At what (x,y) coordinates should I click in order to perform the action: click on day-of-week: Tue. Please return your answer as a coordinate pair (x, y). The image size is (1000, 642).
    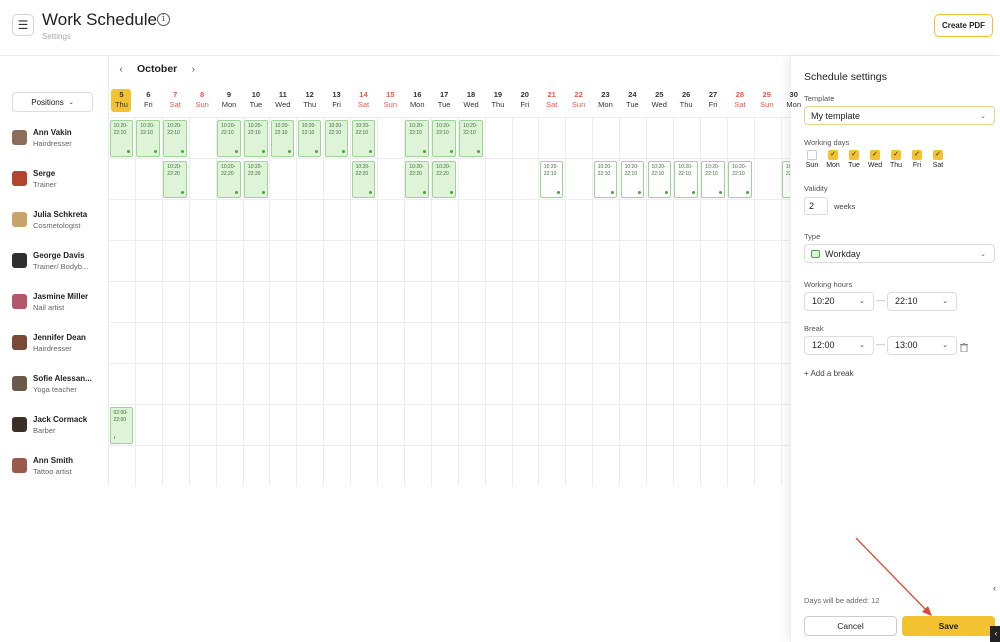
    Looking at the image, I should click on (256, 104).